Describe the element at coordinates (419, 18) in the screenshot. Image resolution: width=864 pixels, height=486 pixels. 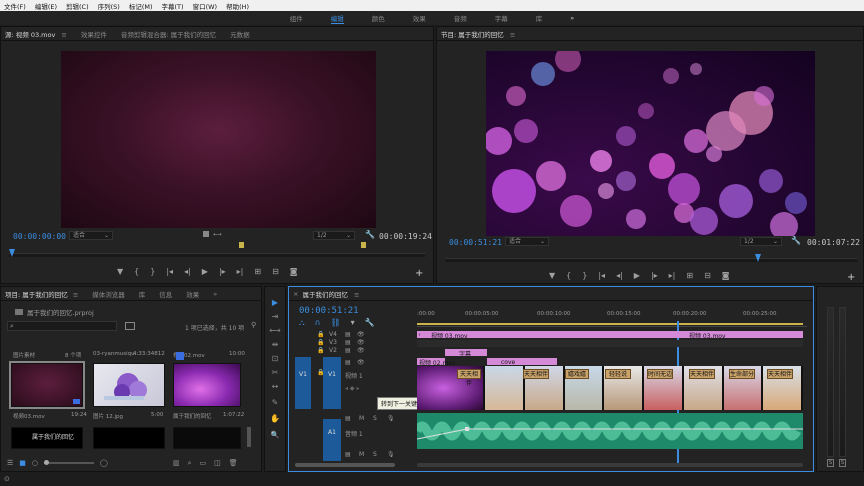
I see `workspace-effects: 效果` at that location.